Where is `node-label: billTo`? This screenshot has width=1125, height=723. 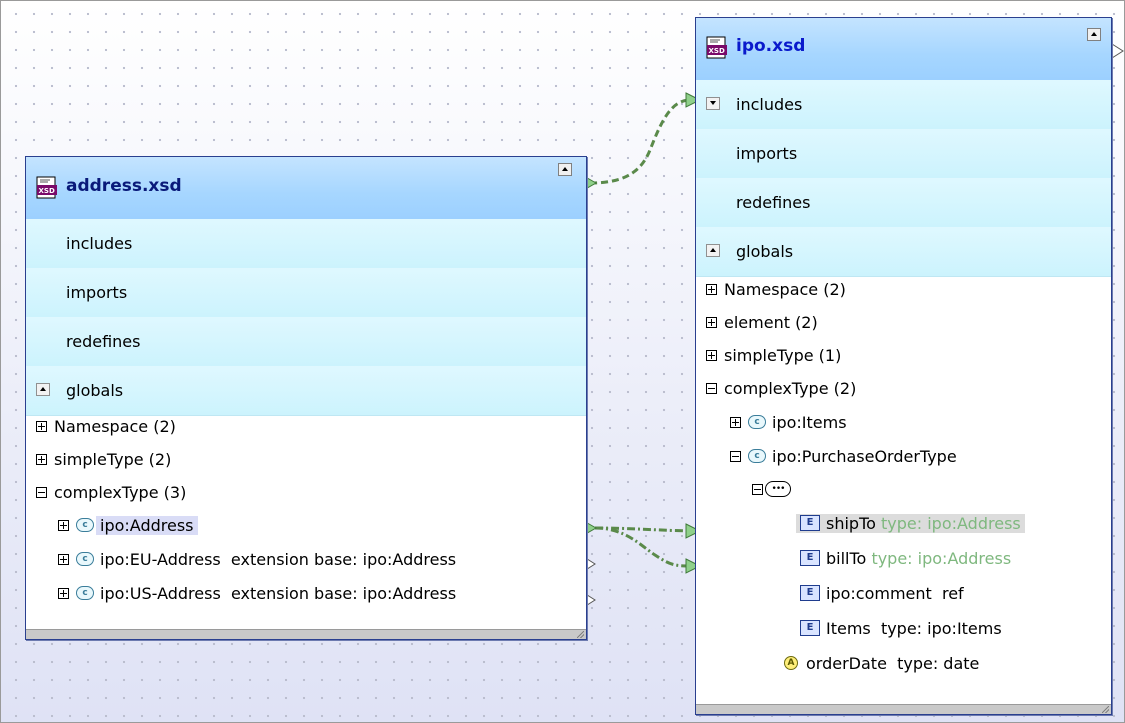 node-label: billTo is located at coordinates (846, 558).